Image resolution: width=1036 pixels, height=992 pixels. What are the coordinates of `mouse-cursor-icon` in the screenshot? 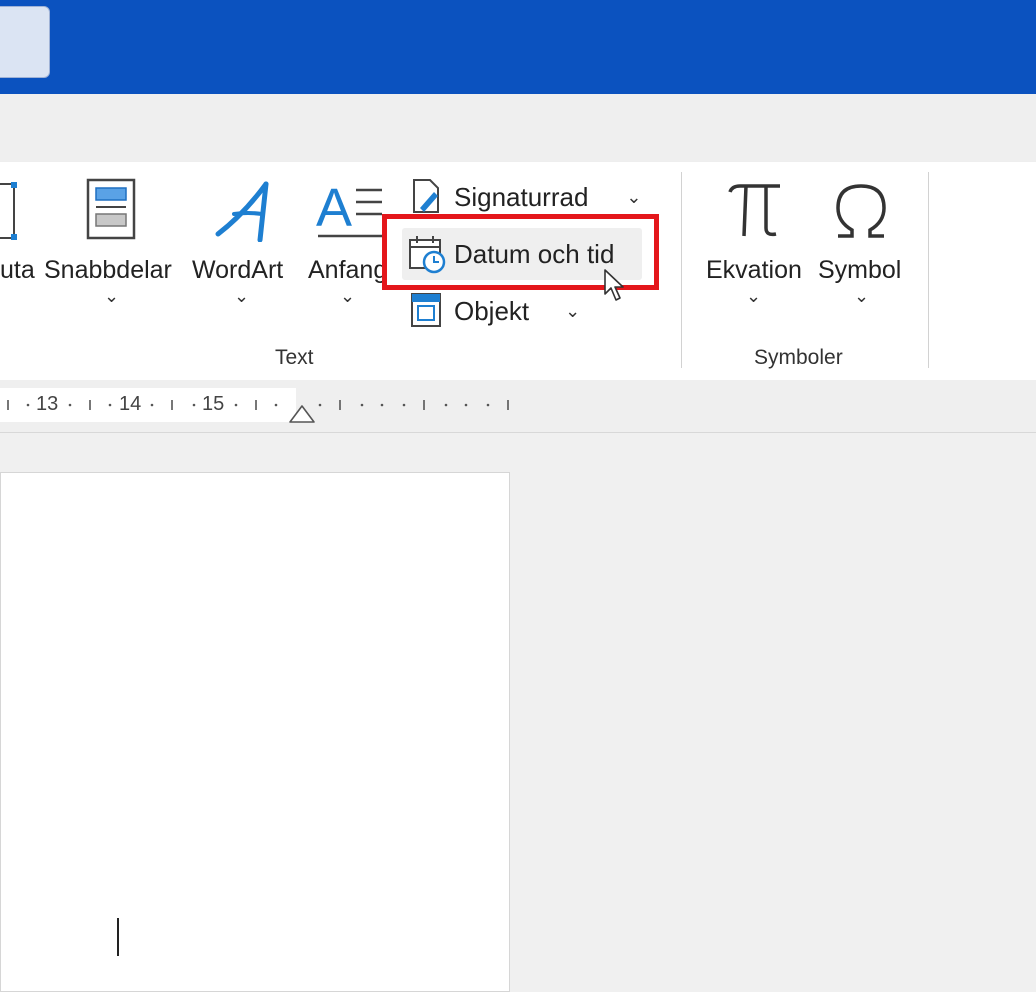 It's located at (614, 285).